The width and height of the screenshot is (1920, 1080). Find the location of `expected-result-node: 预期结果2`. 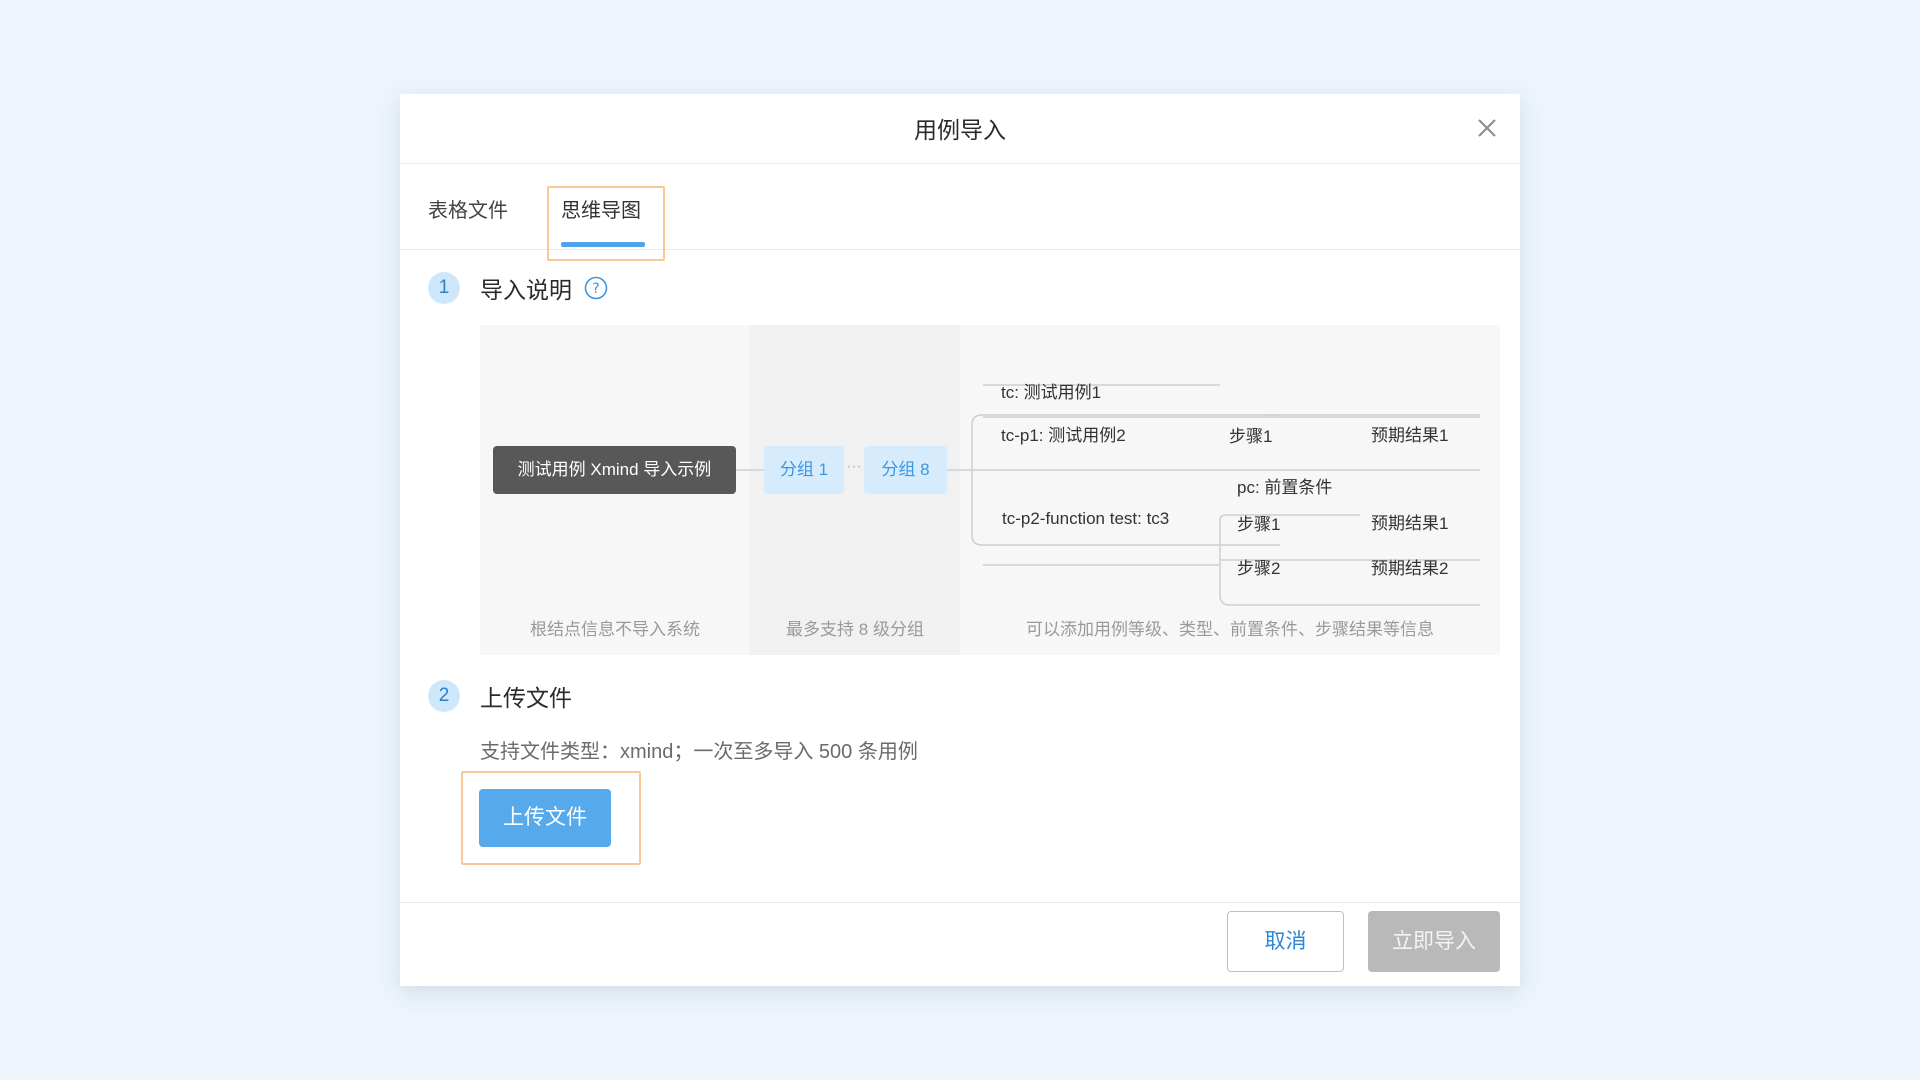

expected-result-node: 预期结果2 is located at coordinates (1410, 568).